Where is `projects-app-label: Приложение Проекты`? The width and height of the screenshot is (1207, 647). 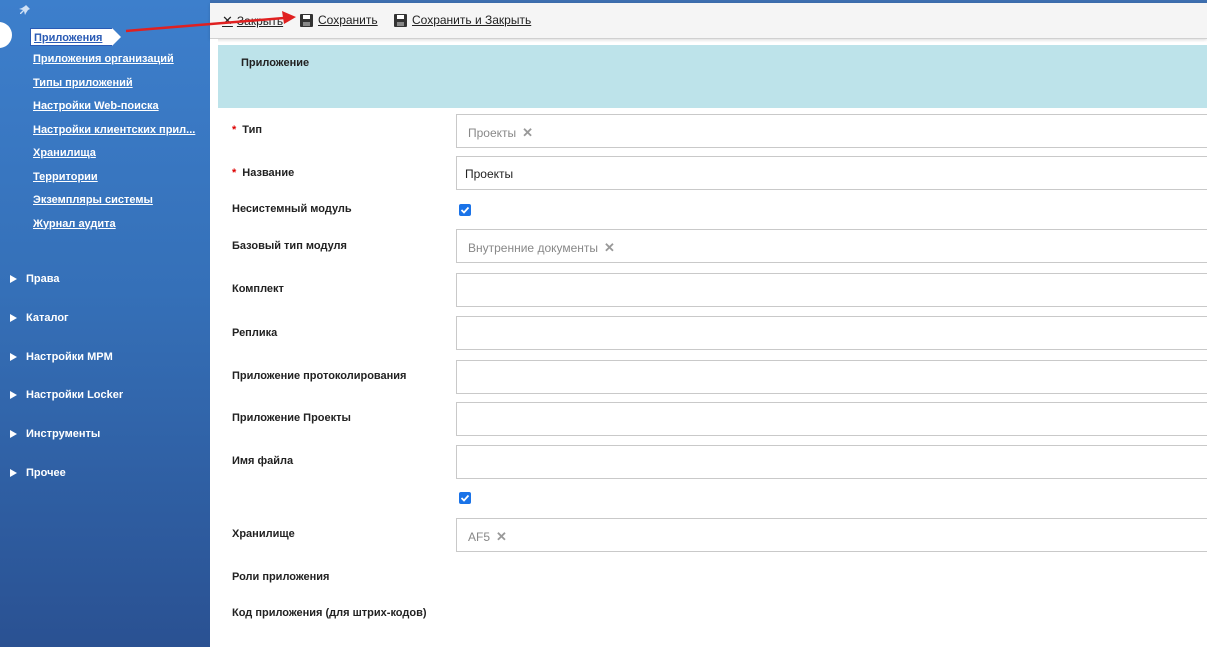
projects-app-label: Приложение Проекты is located at coordinates (291, 418).